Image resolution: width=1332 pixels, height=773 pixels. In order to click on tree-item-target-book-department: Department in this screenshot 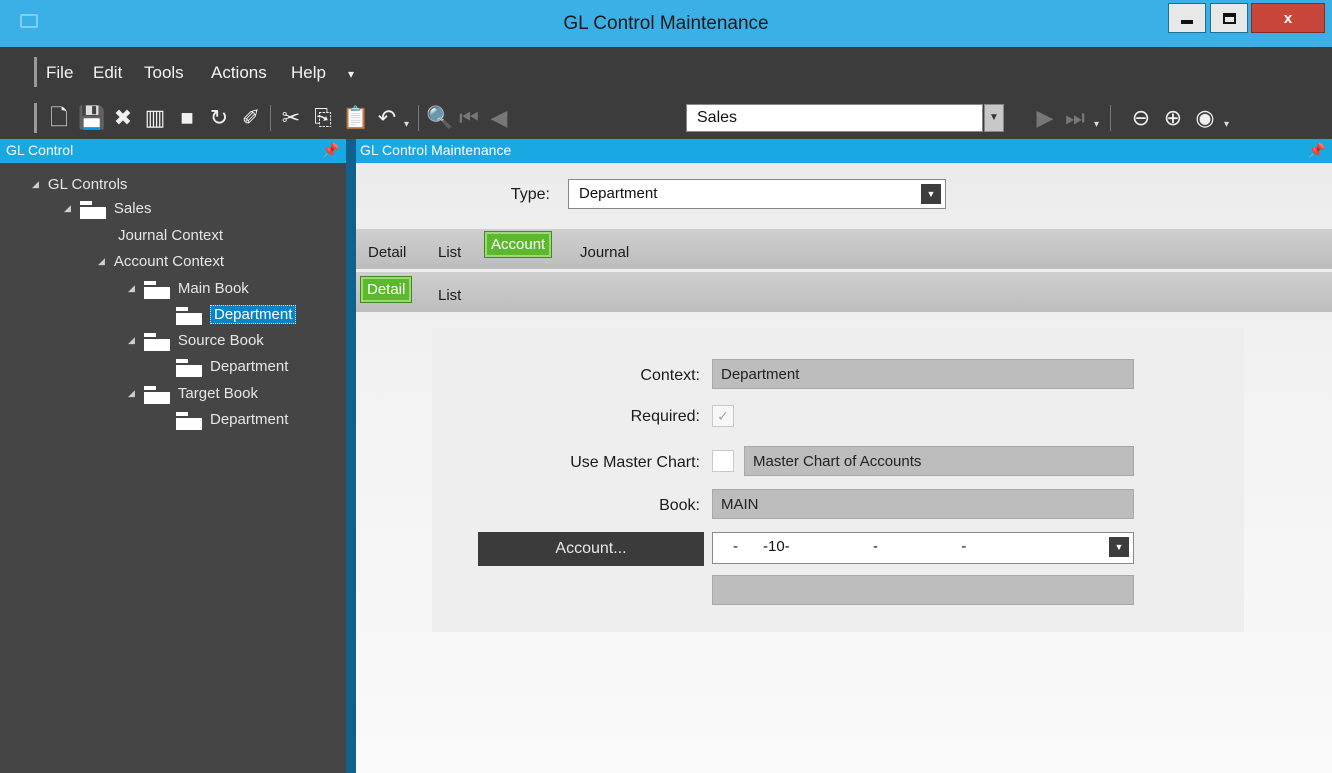, I will do `click(232, 420)`.